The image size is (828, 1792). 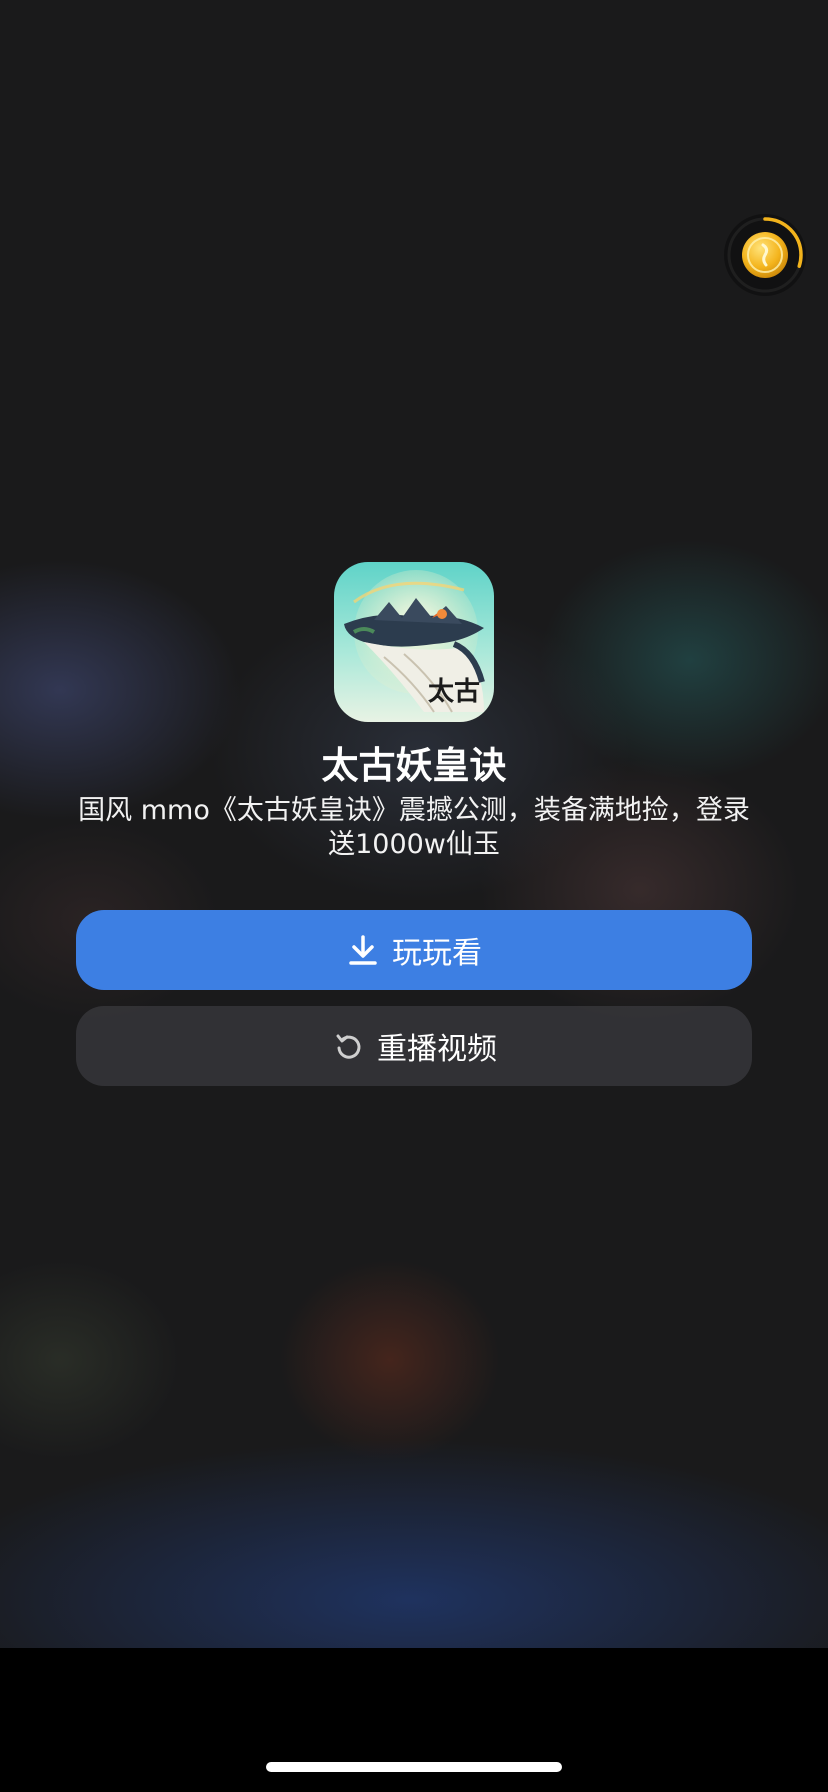 What do you see at coordinates (348, 1046) in the screenshot?
I see `replay-icon` at bounding box center [348, 1046].